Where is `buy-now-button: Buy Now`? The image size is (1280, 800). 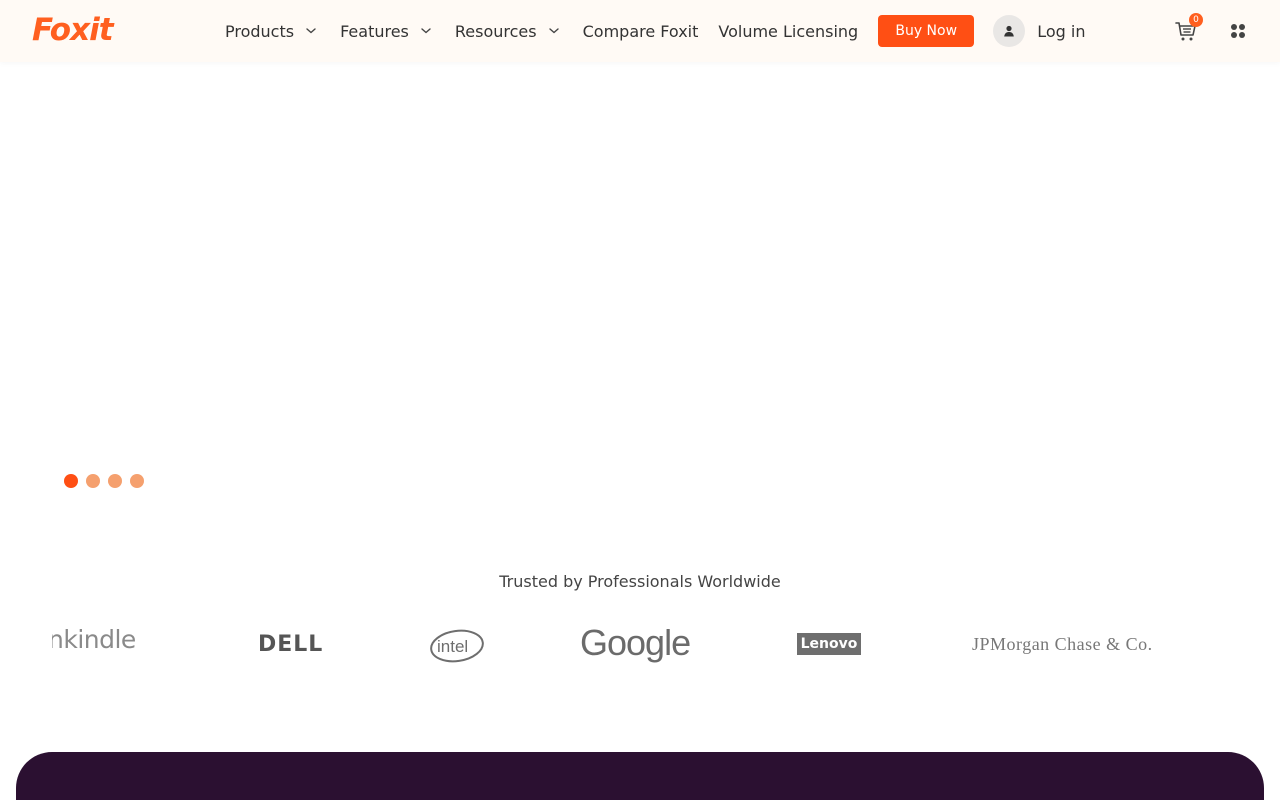
buy-now-button: Buy Now is located at coordinates (926, 31).